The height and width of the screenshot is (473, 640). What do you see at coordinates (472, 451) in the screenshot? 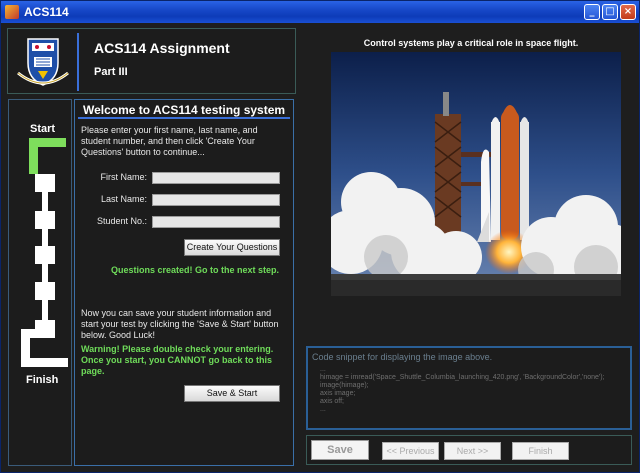
I see `next-button: Next >>` at bounding box center [472, 451].